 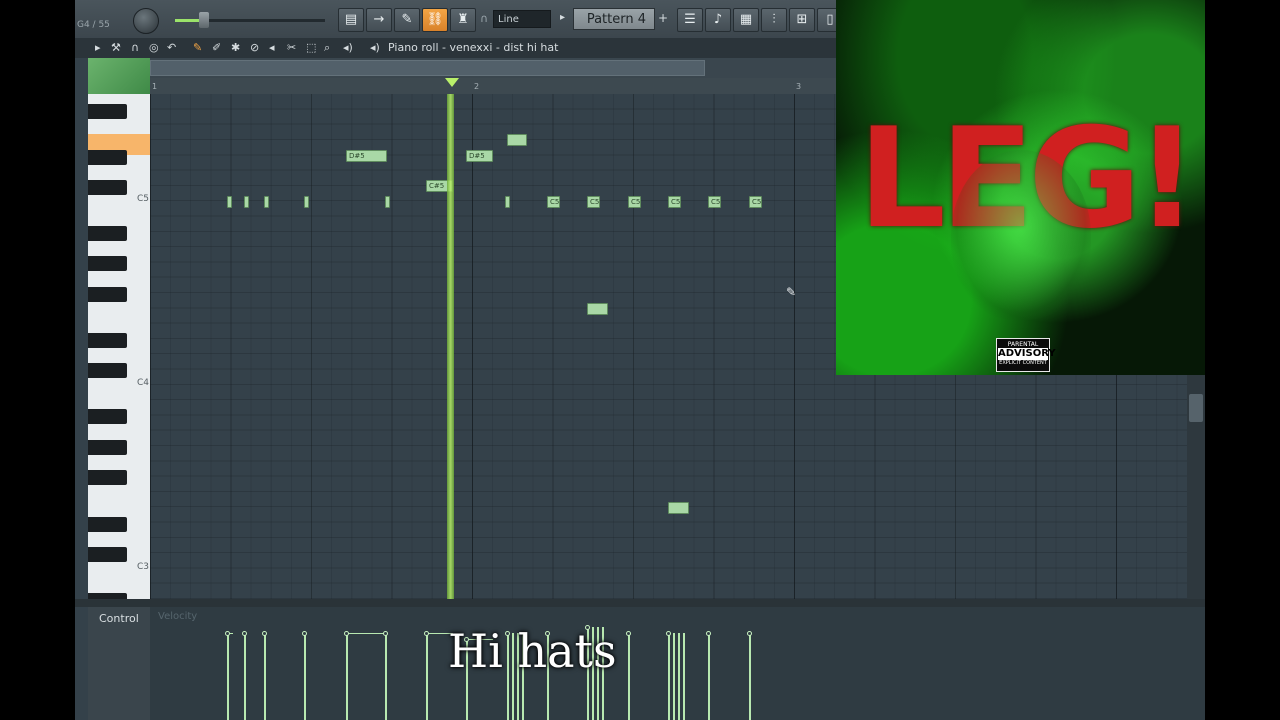 What do you see at coordinates (327, 48) in the screenshot?
I see `zoom-icon: ⌕` at bounding box center [327, 48].